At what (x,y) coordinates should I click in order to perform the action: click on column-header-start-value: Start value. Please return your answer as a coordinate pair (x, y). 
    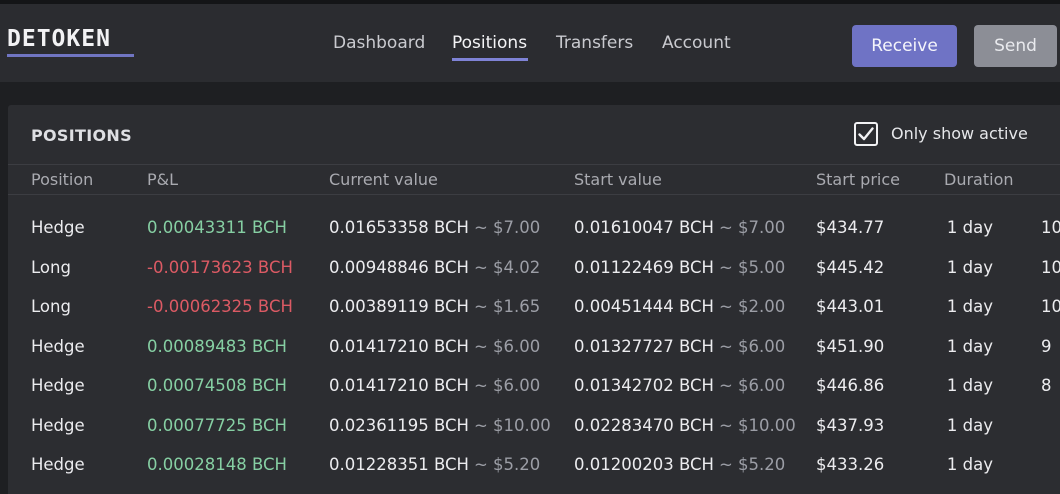
    Looking at the image, I should click on (618, 179).